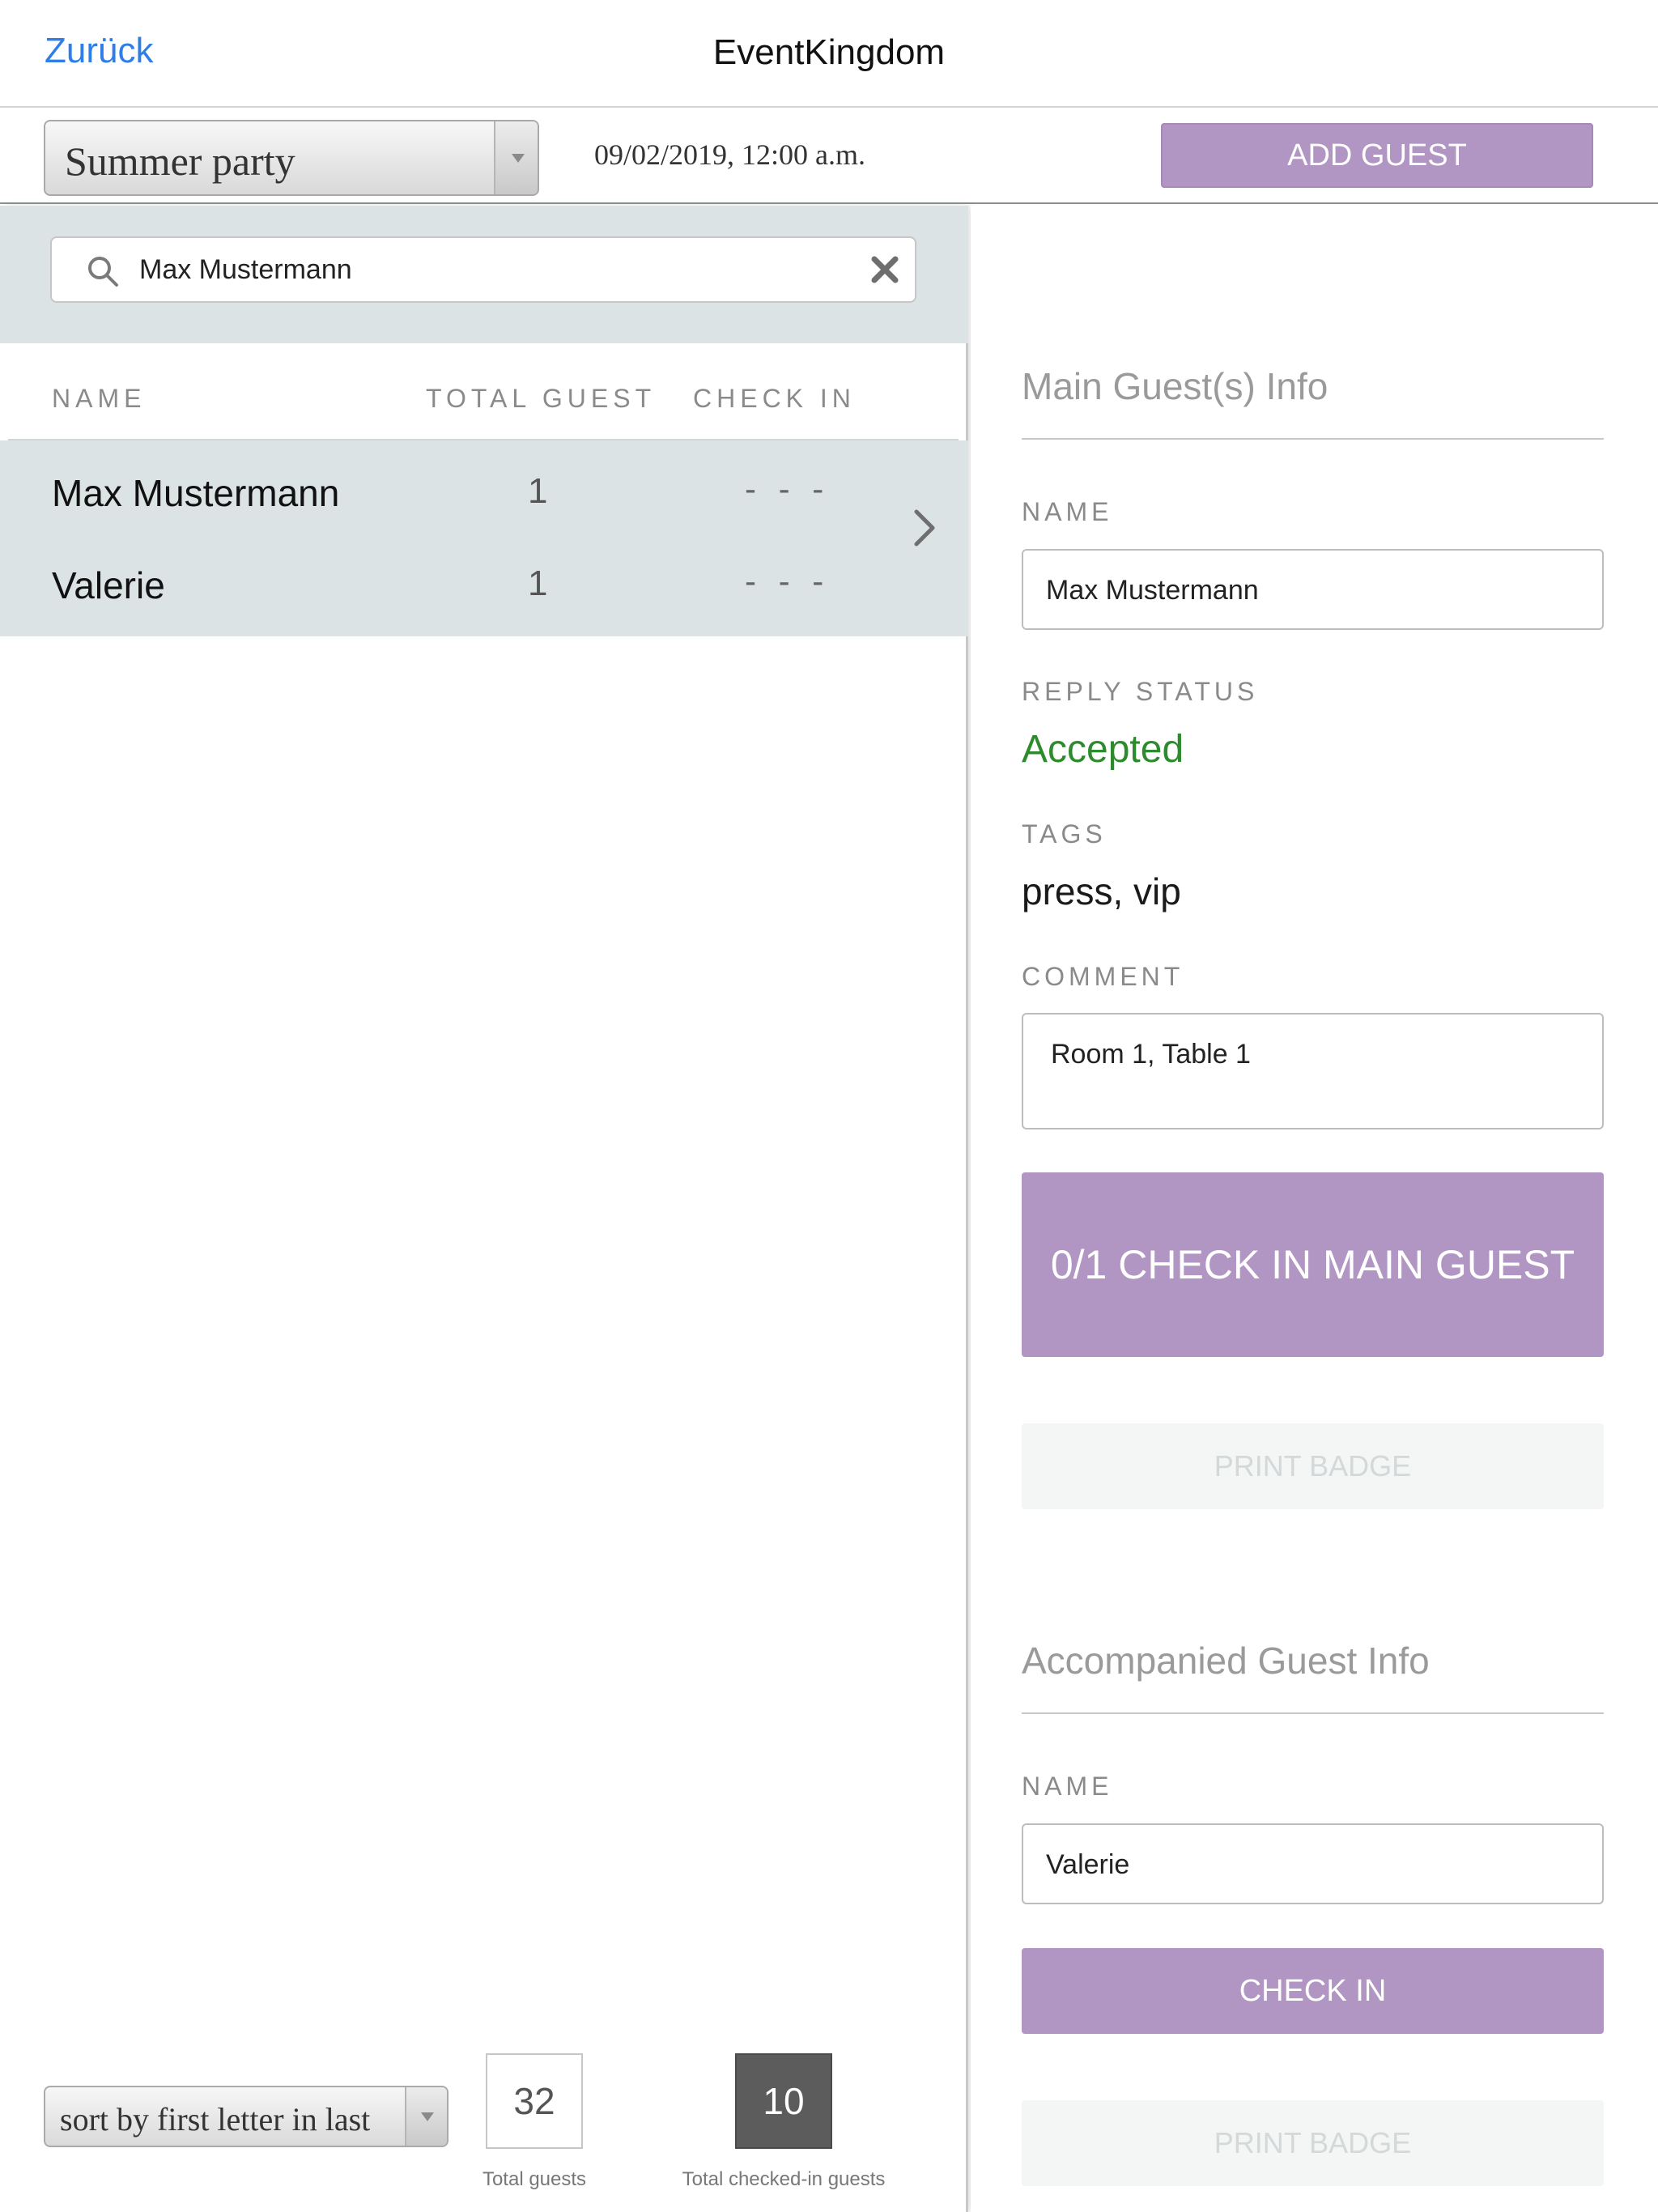 The height and width of the screenshot is (2212, 1658). What do you see at coordinates (1226, 1661) in the screenshot?
I see `accompanied-guest-section-title: Accompanied Guest Info` at bounding box center [1226, 1661].